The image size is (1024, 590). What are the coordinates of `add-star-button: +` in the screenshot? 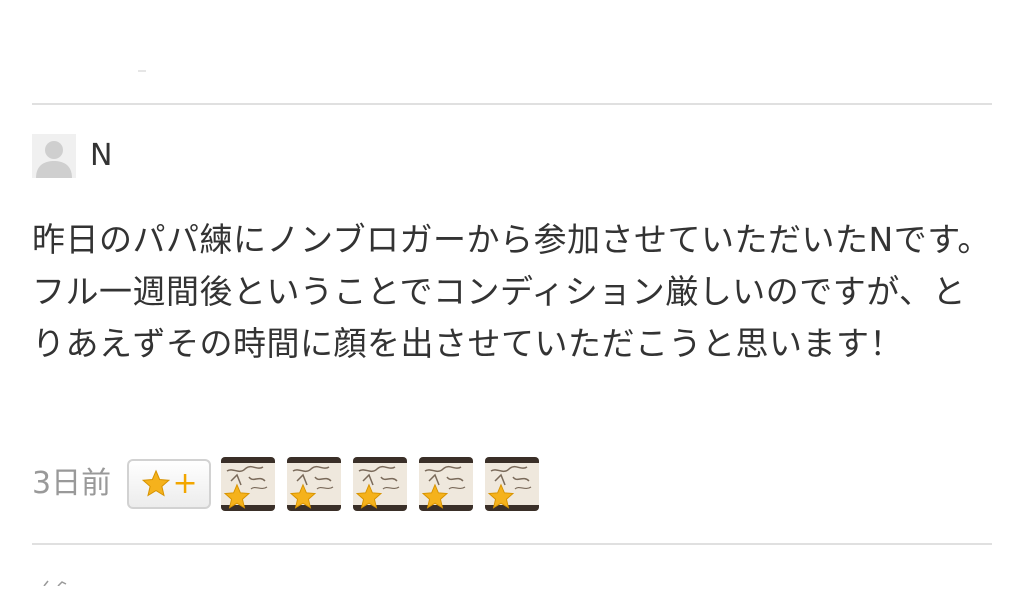 It's located at (169, 484).